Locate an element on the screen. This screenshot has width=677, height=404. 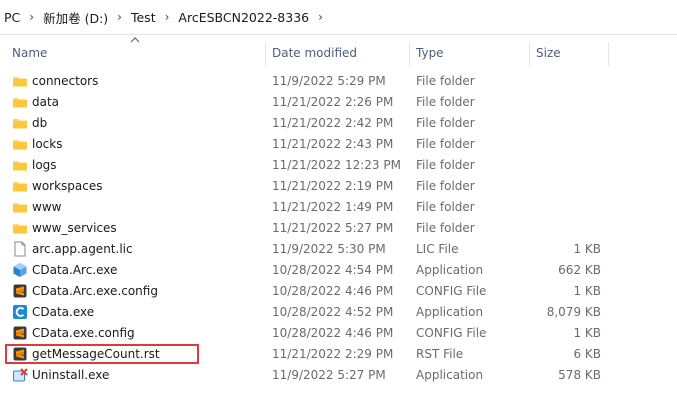
file-row: workspaces 11/21/2022 2:19 PM File folder is located at coordinates (338, 186).